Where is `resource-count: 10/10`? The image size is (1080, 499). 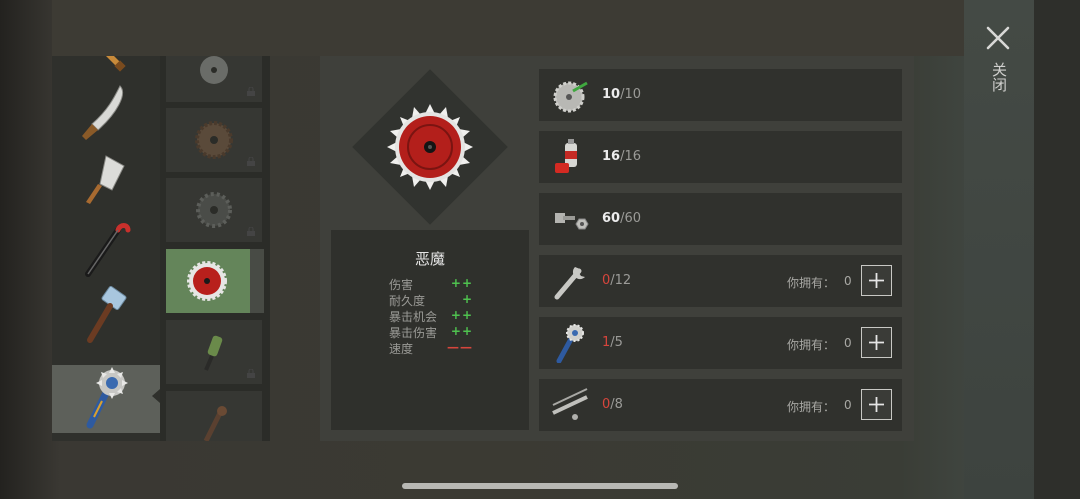
resource-count: 10/10 is located at coordinates (622, 94).